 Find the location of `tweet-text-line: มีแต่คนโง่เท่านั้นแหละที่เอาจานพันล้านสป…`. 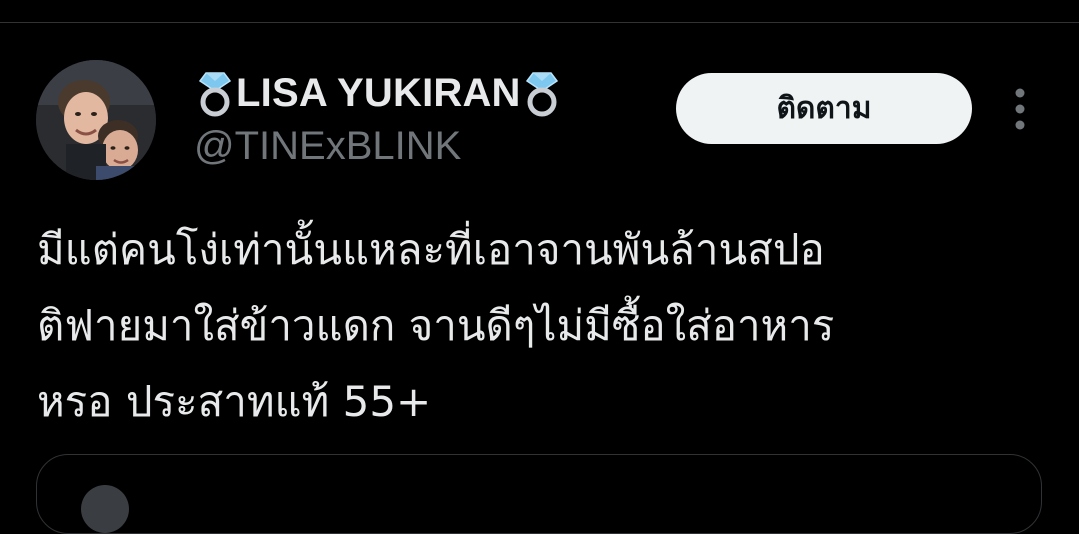

tweet-text-line: มีแต่คนโง่เท่านั้นแหละที่เอาจานพันล้านสป… is located at coordinates (431, 249).